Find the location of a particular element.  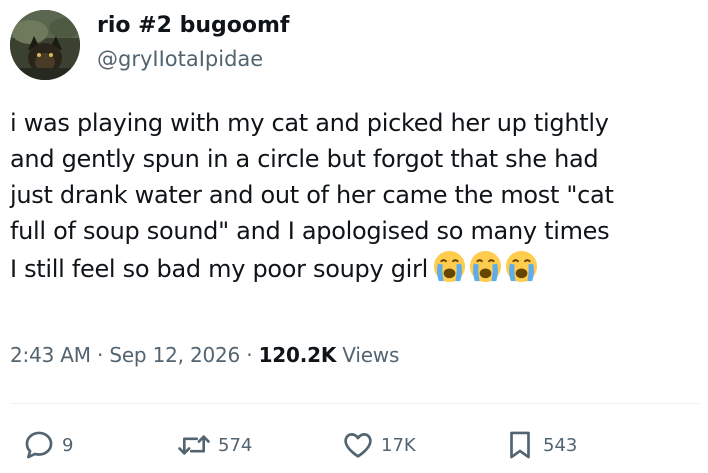

views-label: Views is located at coordinates (371, 355).